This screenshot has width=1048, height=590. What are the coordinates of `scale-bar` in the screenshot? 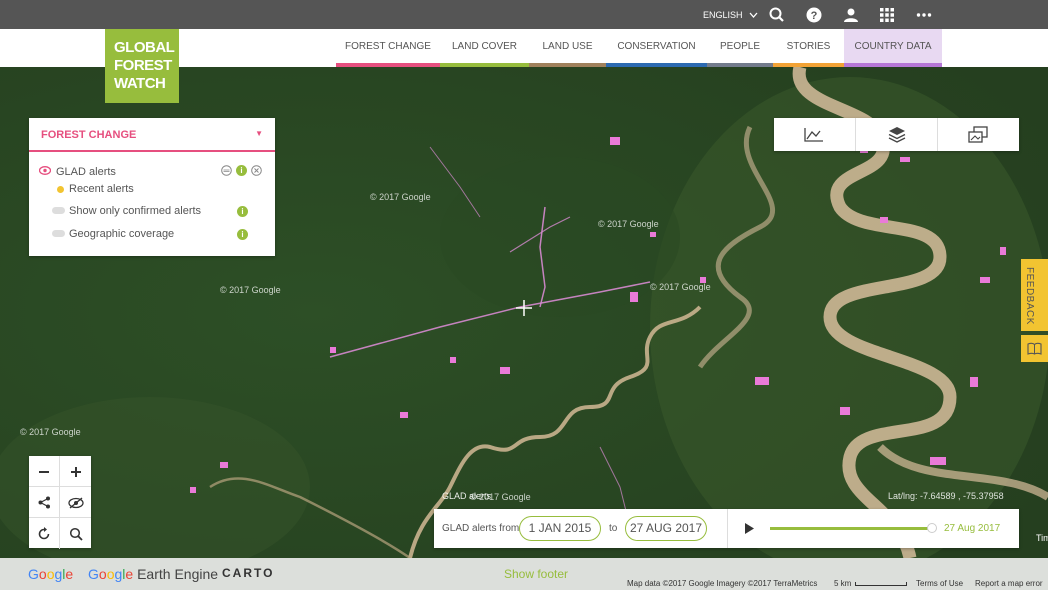 It's located at (881, 584).